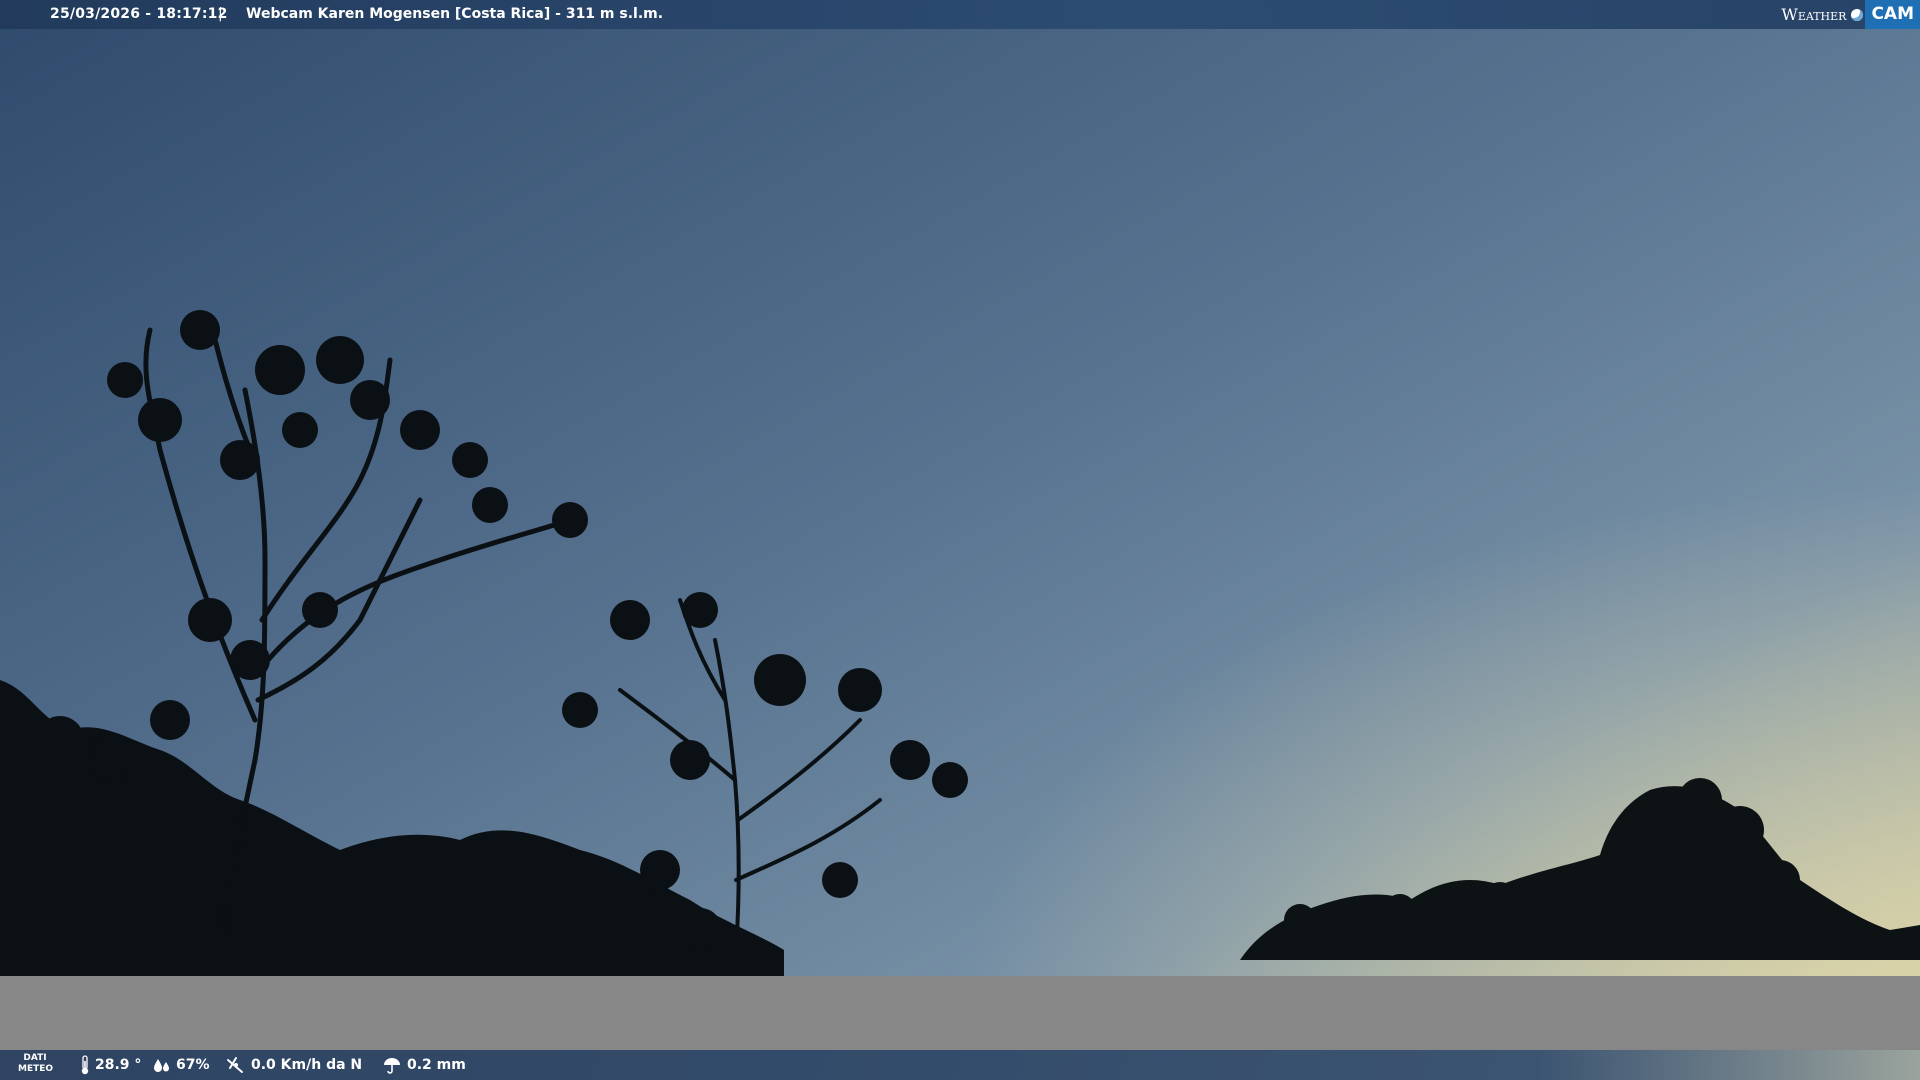 This screenshot has height=1080, width=1920. I want to click on lower-gray-band, so click(960, 1013).